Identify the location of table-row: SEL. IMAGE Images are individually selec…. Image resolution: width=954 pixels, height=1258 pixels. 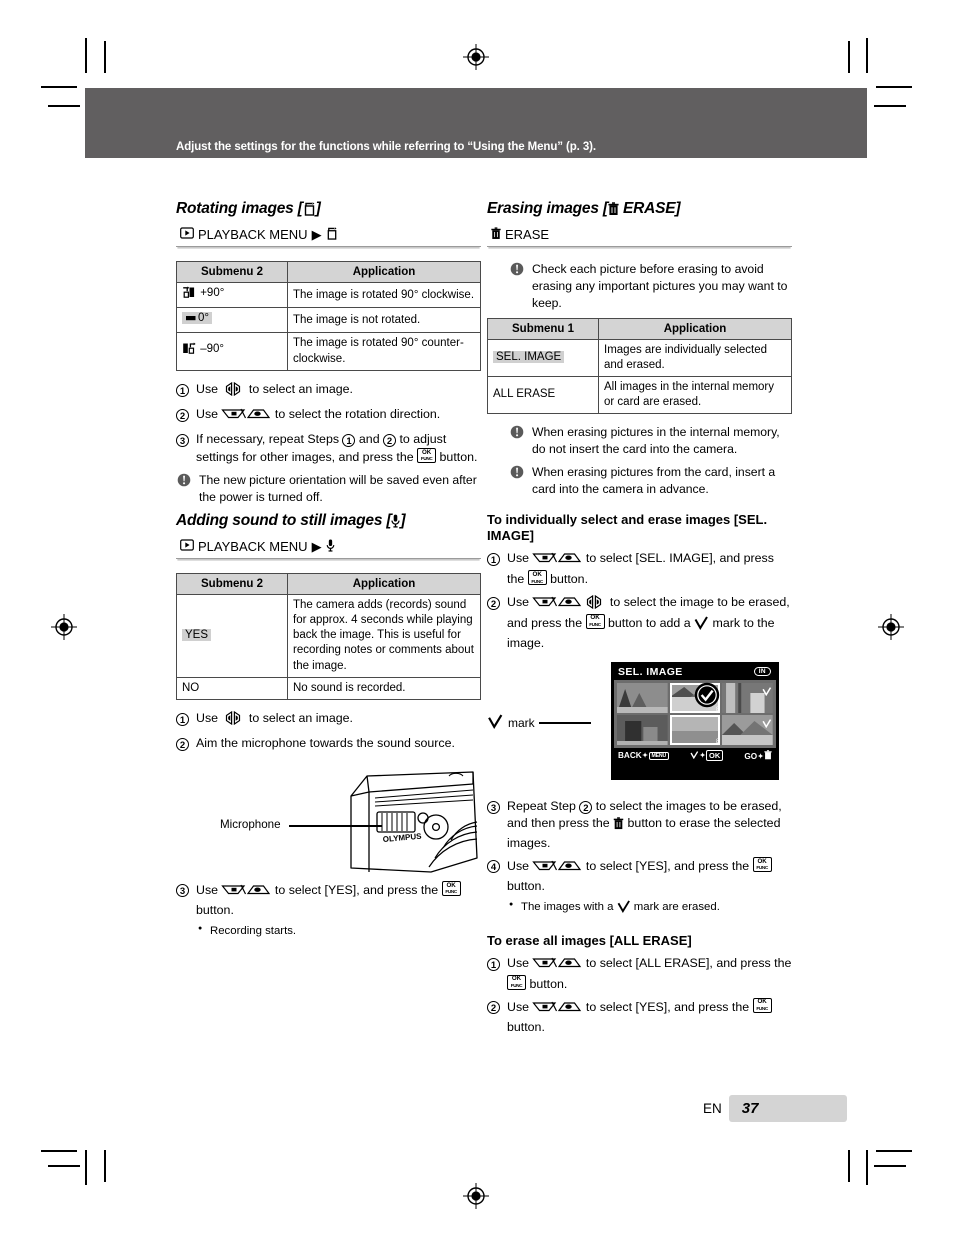
(639, 357).